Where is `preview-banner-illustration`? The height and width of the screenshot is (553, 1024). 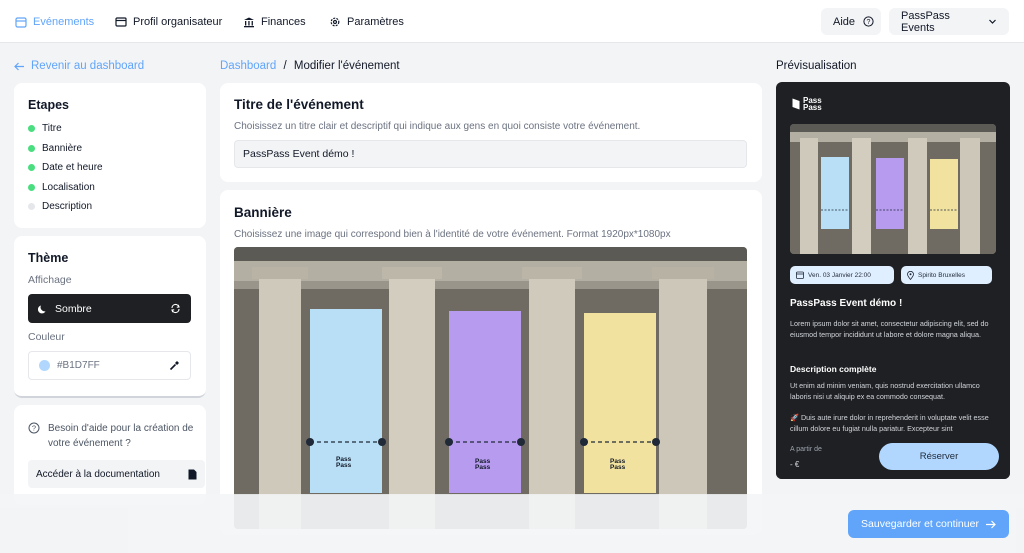
preview-banner-illustration is located at coordinates (893, 189).